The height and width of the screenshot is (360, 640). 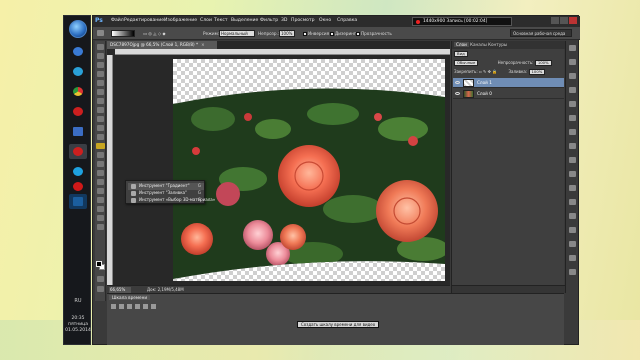 I want to click on gradient-tool-preset-icon, so click(x=100, y=33).